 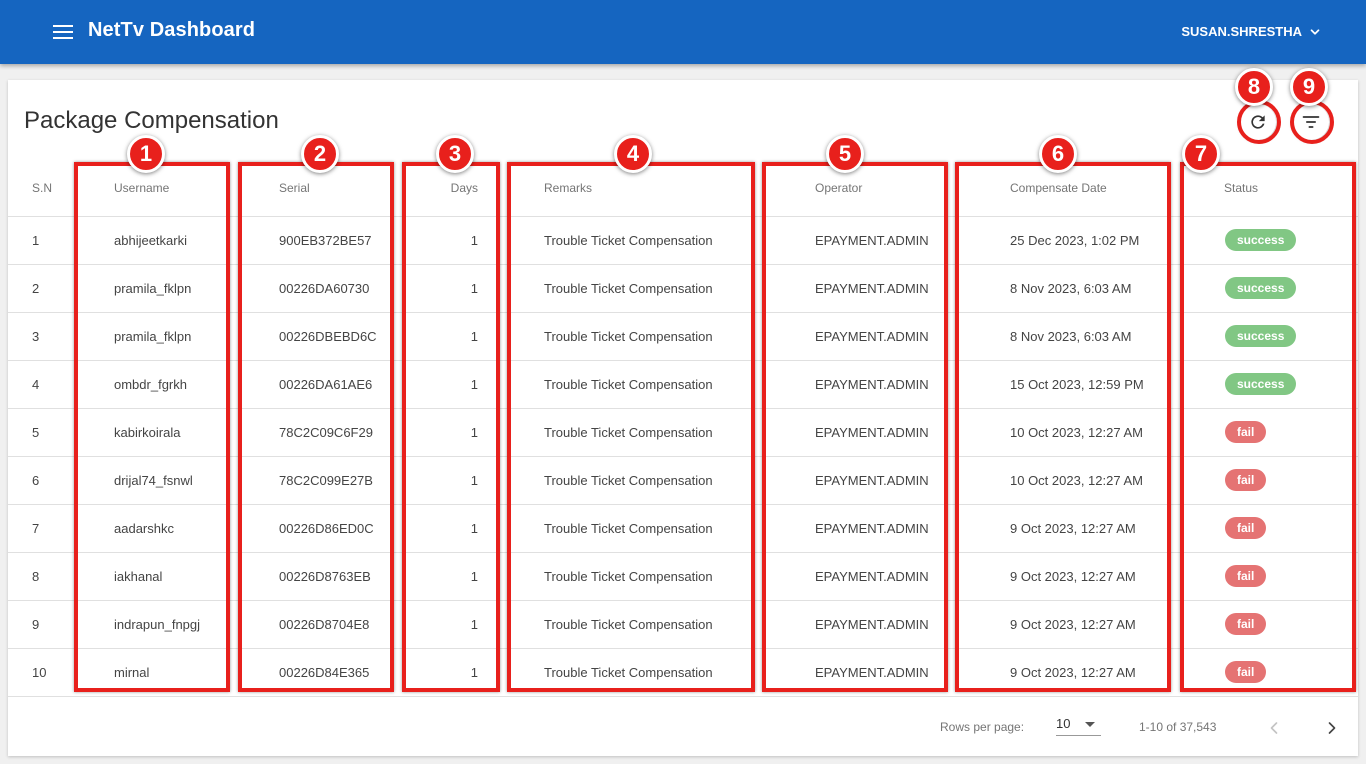 I want to click on chevron-left-icon, so click(x=1274, y=728).